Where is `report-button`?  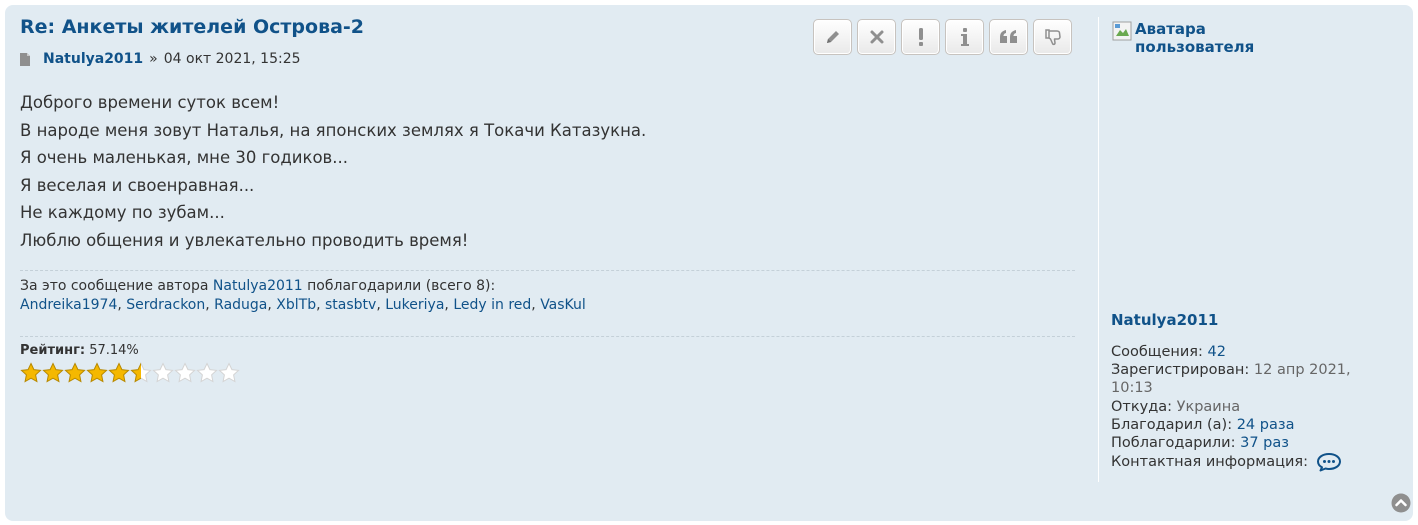
report-button is located at coordinates (920, 37).